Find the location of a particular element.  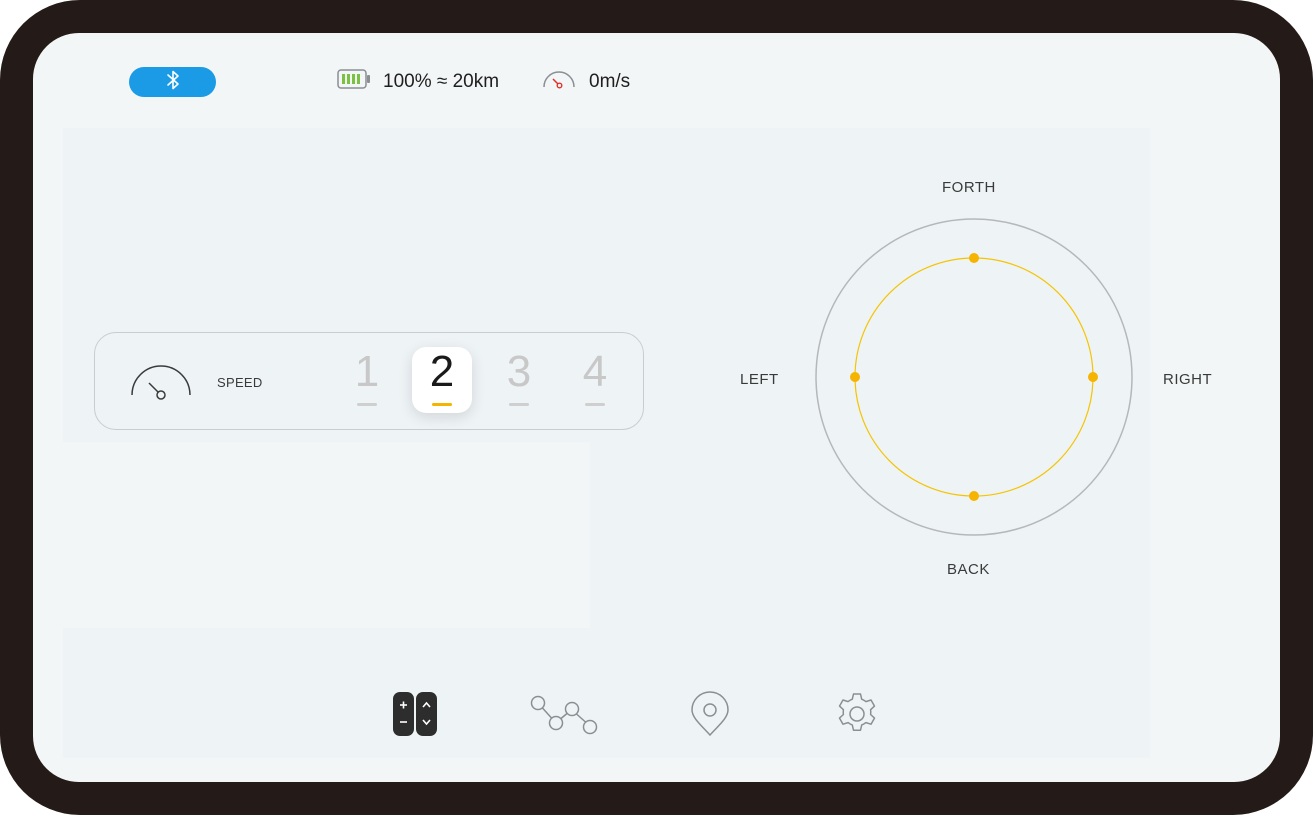

joystick-inner-ring is located at coordinates (974, 377).